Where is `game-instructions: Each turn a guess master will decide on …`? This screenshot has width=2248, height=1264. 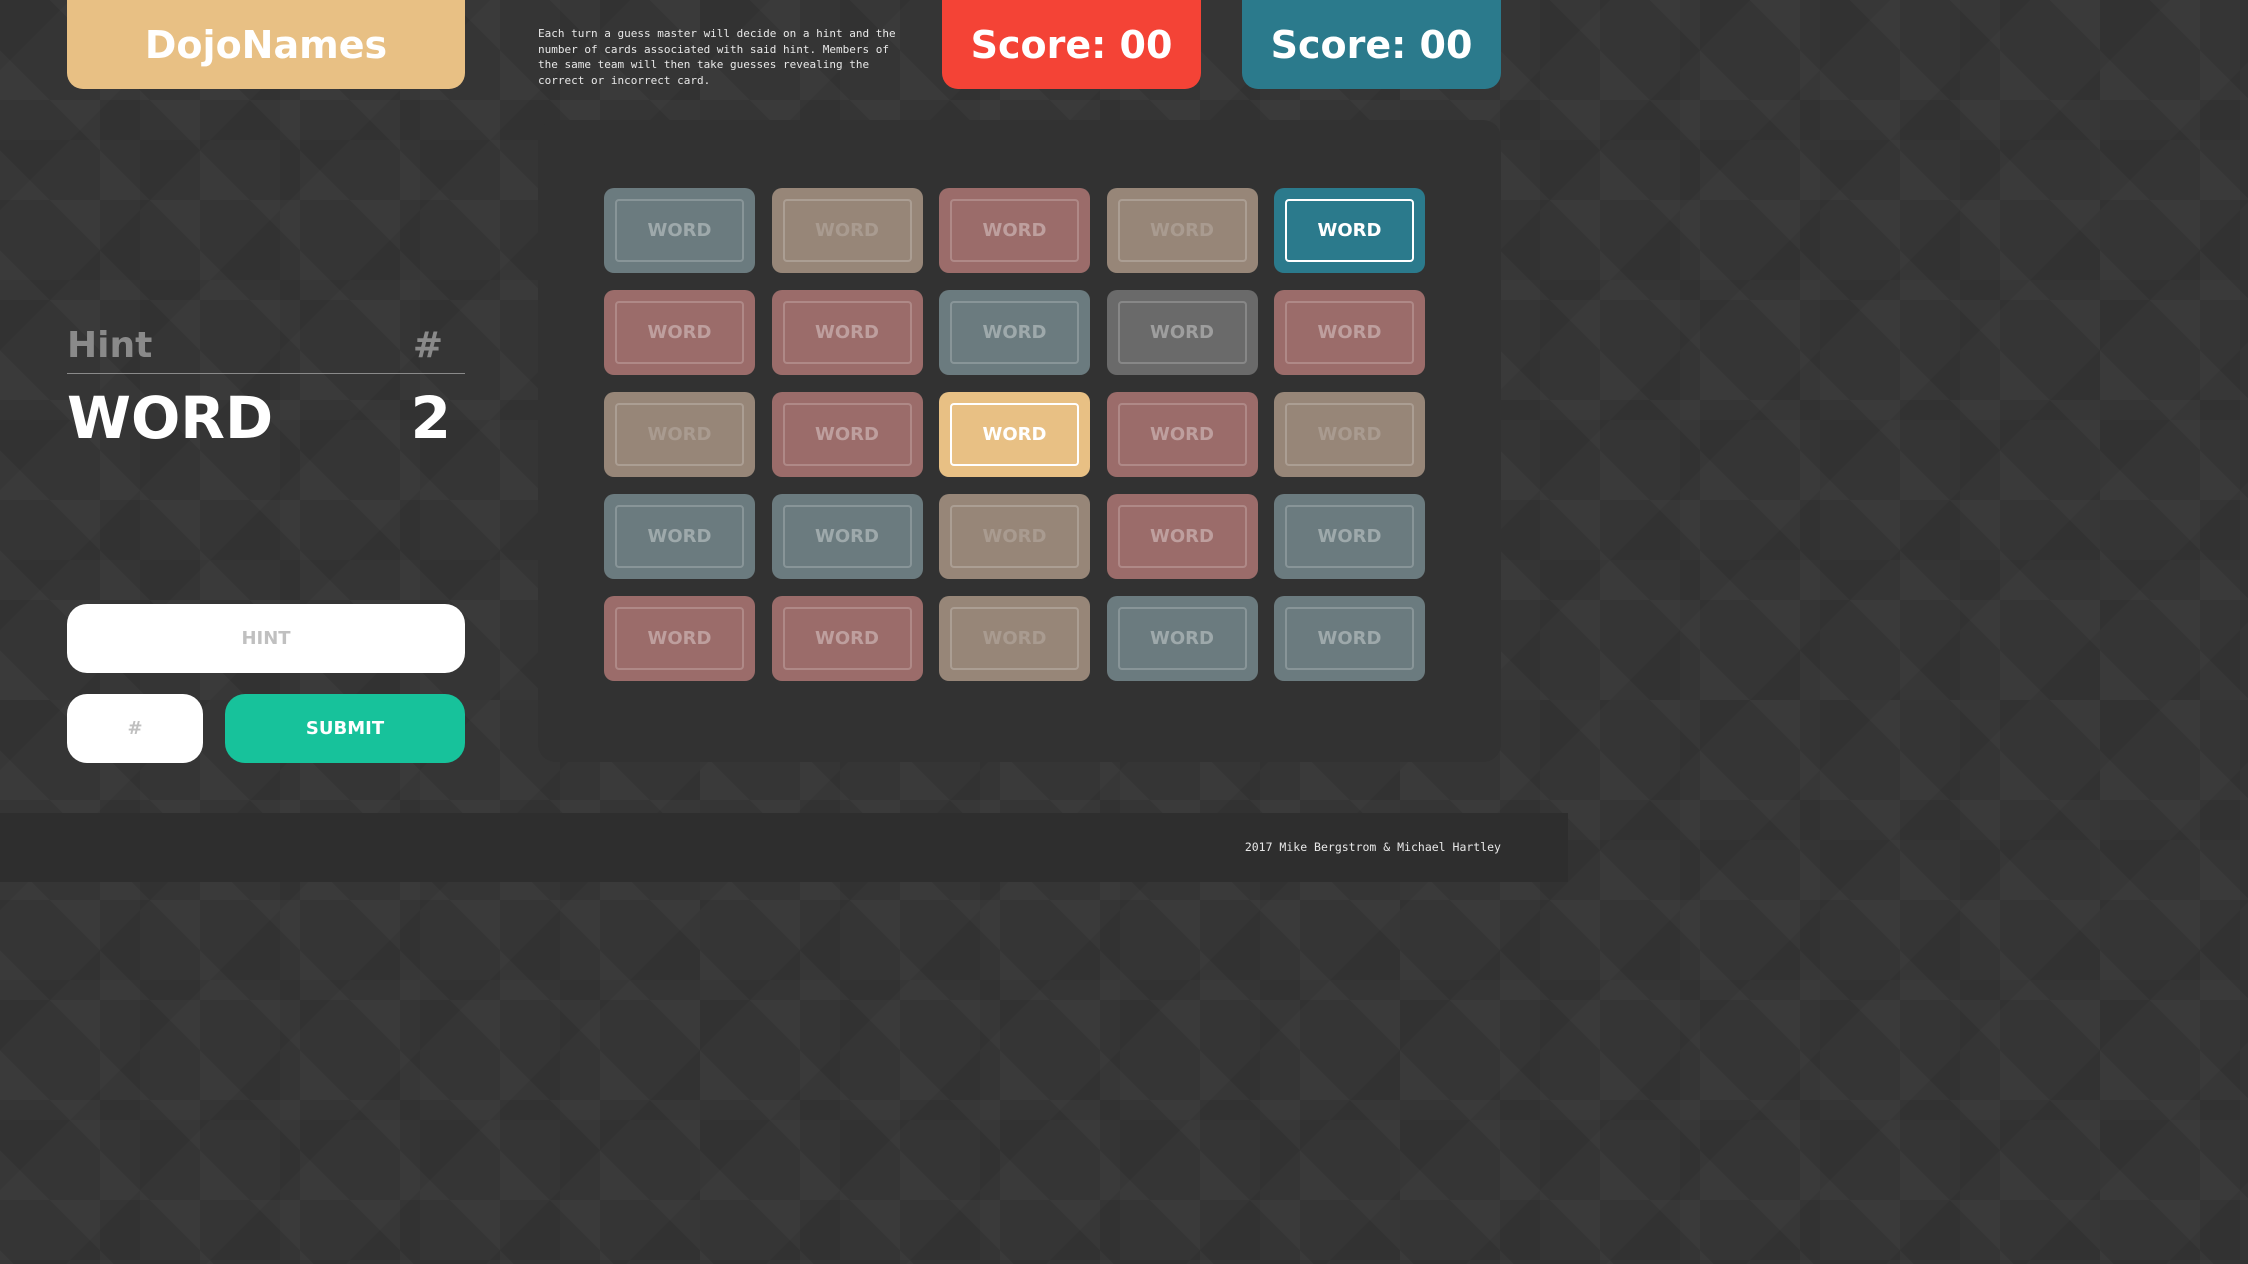 game-instructions: Each turn a guess master will decide on … is located at coordinates (717, 57).